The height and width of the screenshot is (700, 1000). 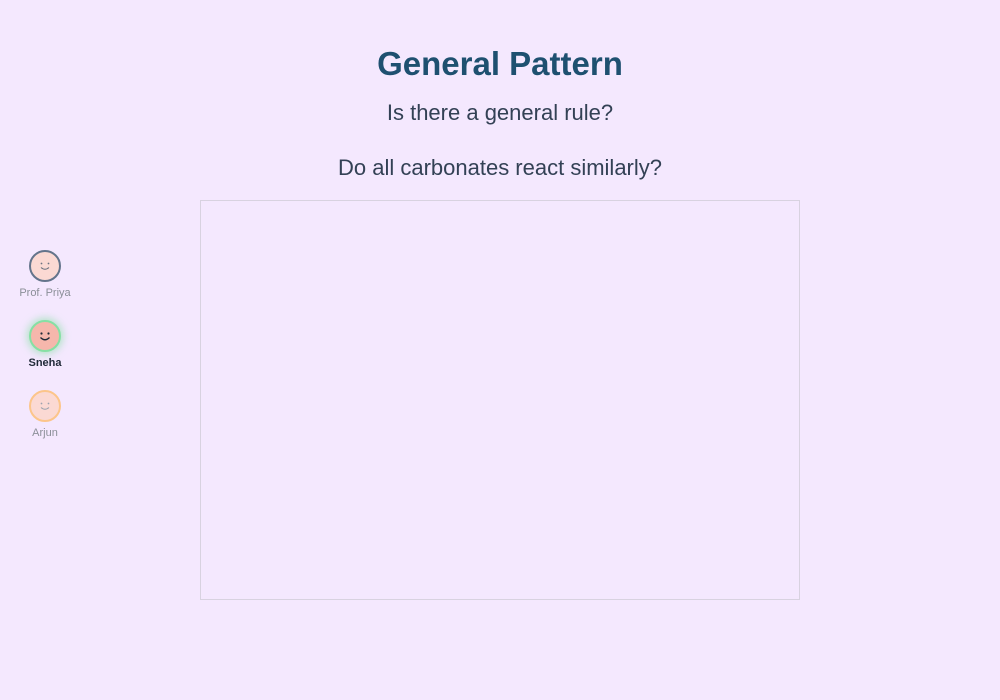 I want to click on slide-subtitle: Is there a general rule?, so click(x=500, y=112).